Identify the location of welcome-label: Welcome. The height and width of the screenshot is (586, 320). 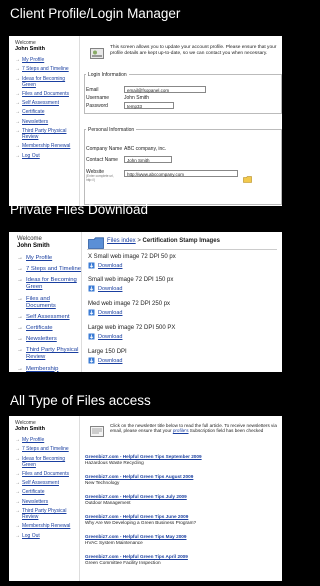
(29, 239).